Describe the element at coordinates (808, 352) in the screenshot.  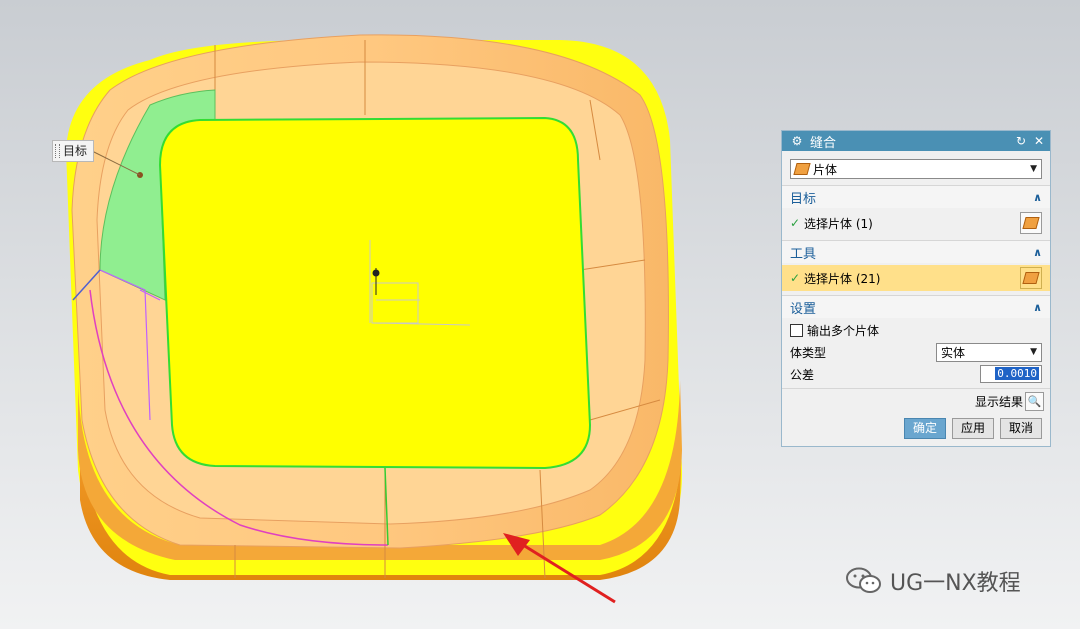
I see `body-type-label: 体类型` at that location.